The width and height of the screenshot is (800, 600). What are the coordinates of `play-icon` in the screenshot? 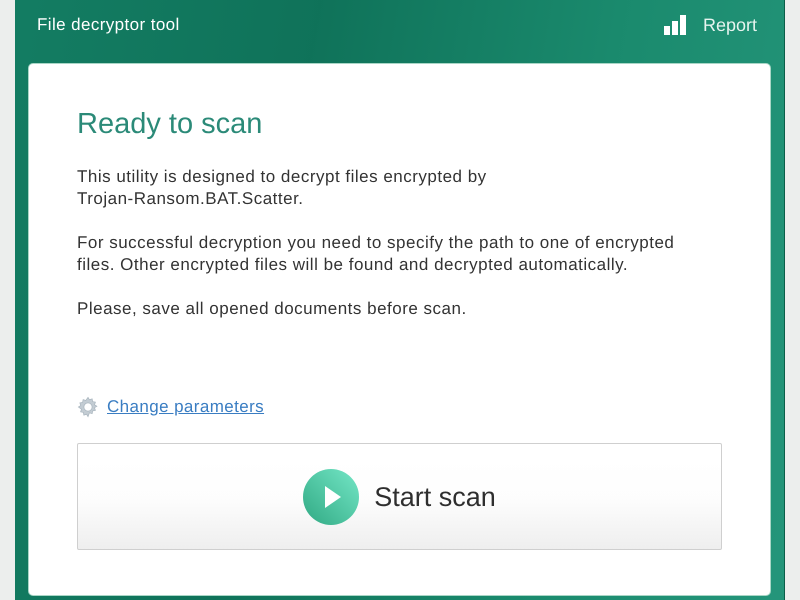 It's located at (331, 496).